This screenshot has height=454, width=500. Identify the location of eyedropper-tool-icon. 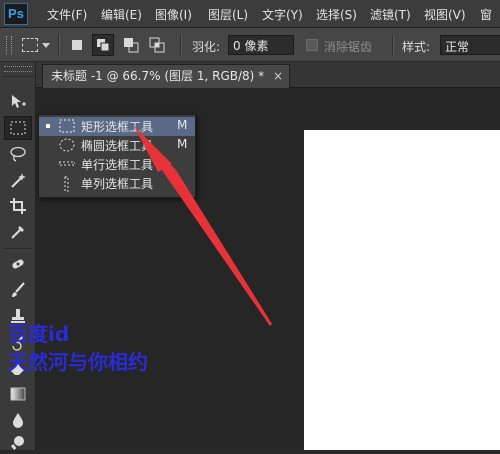
(17, 232).